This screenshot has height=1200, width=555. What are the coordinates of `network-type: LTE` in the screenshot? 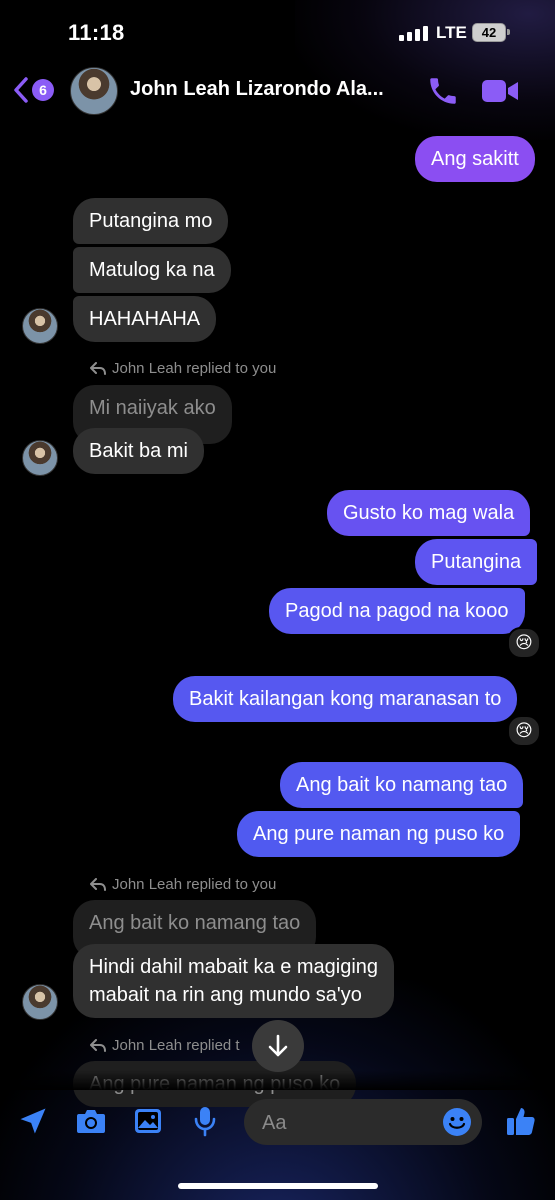 It's located at (451, 32).